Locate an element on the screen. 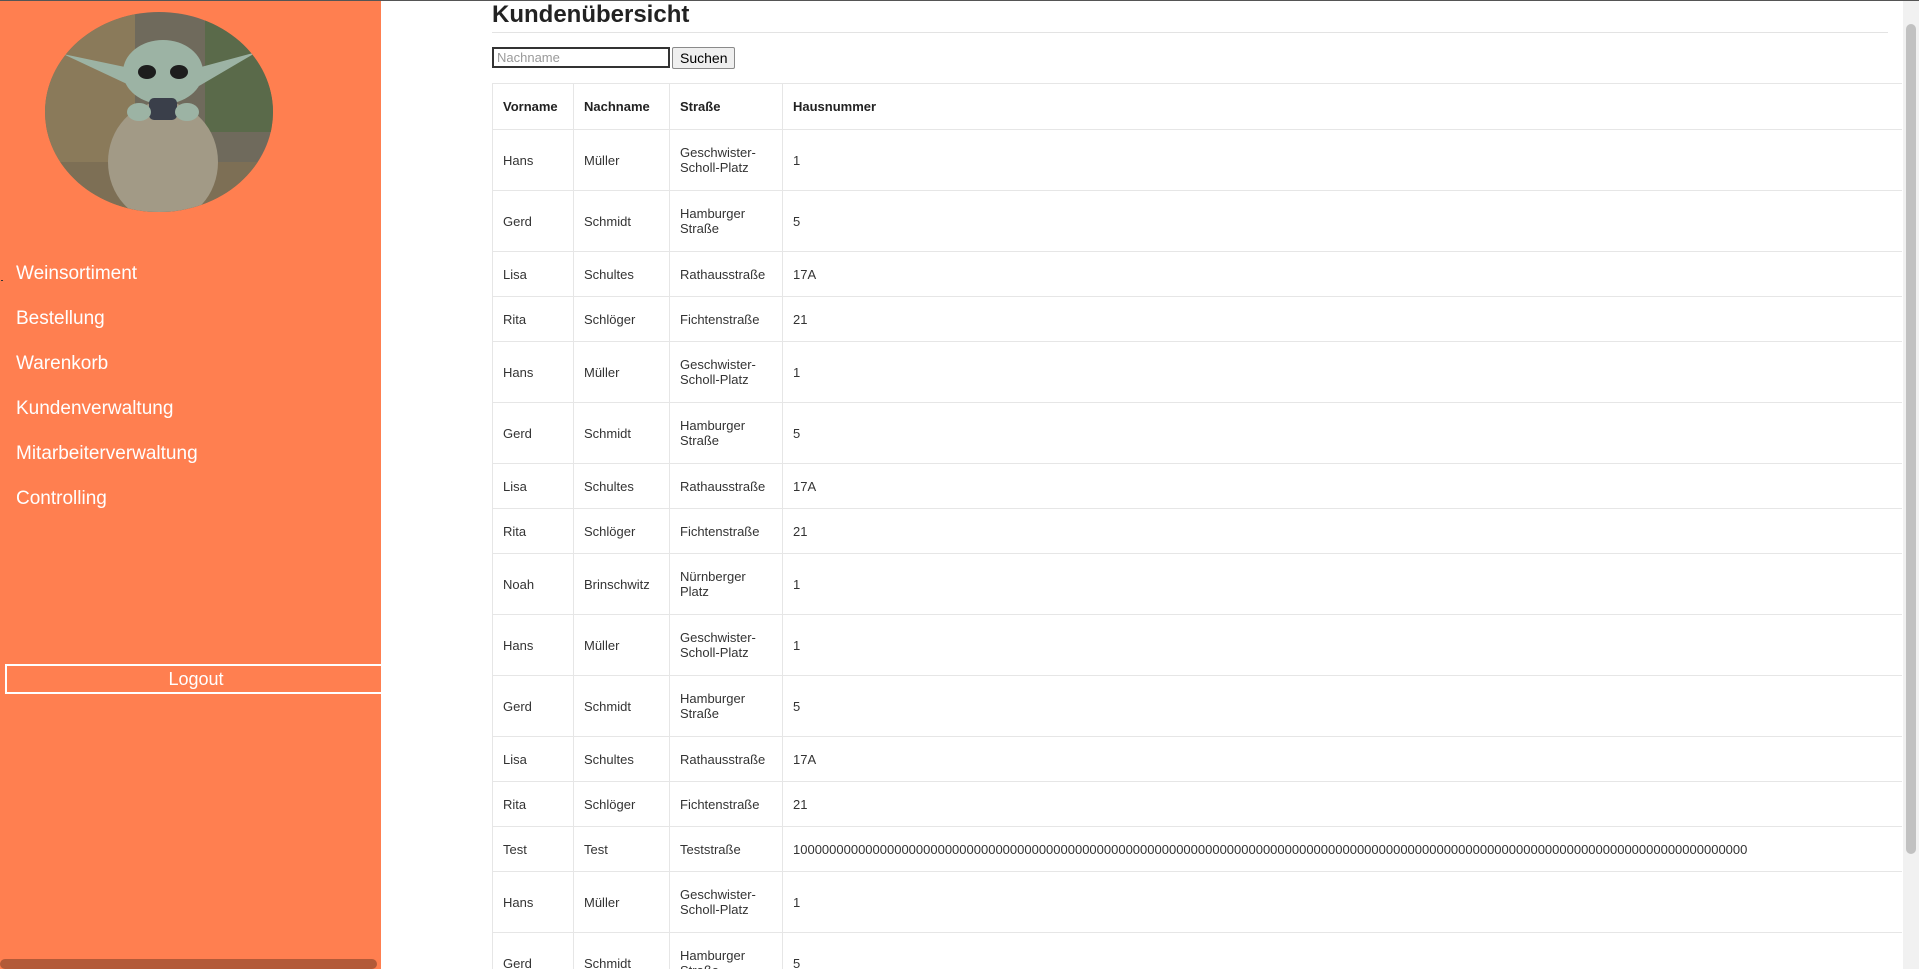  search-bar: Suchen is located at coordinates (614, 58).